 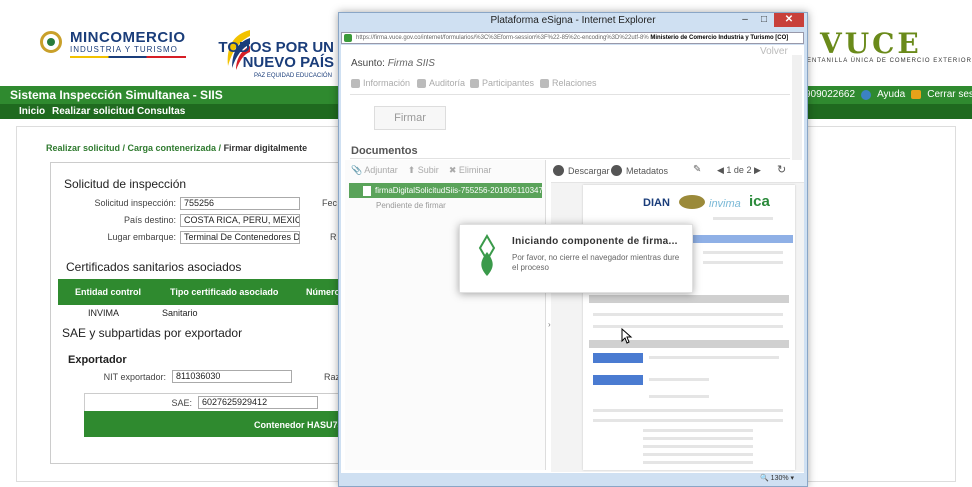 I want to click on tab-informacion-label: Información, so click(x=387, y=83).